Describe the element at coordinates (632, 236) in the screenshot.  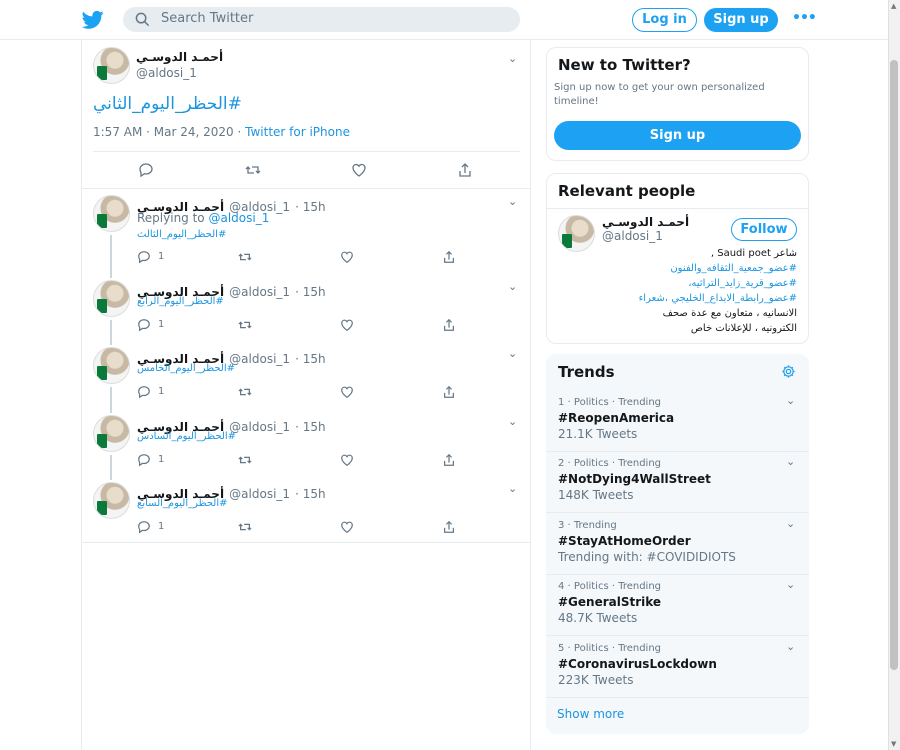
I see `person-handle: @aldosi_1` at that location.